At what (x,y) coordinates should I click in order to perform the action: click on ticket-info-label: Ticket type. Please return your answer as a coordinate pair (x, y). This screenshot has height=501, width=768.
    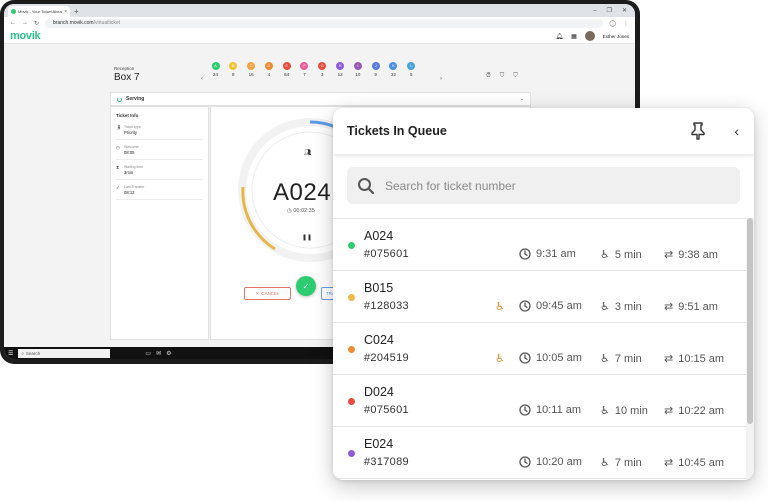
    Looking at the image, I should click on (132, 127).